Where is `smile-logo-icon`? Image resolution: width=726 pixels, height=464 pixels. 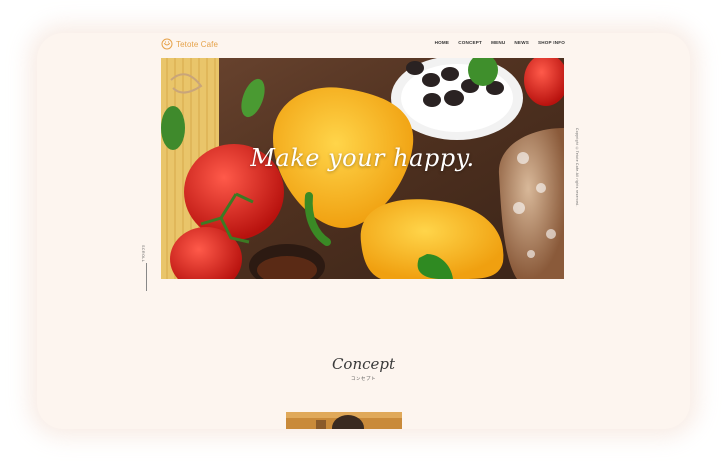 smile-logo-icon is located at coordinates (167, 44).